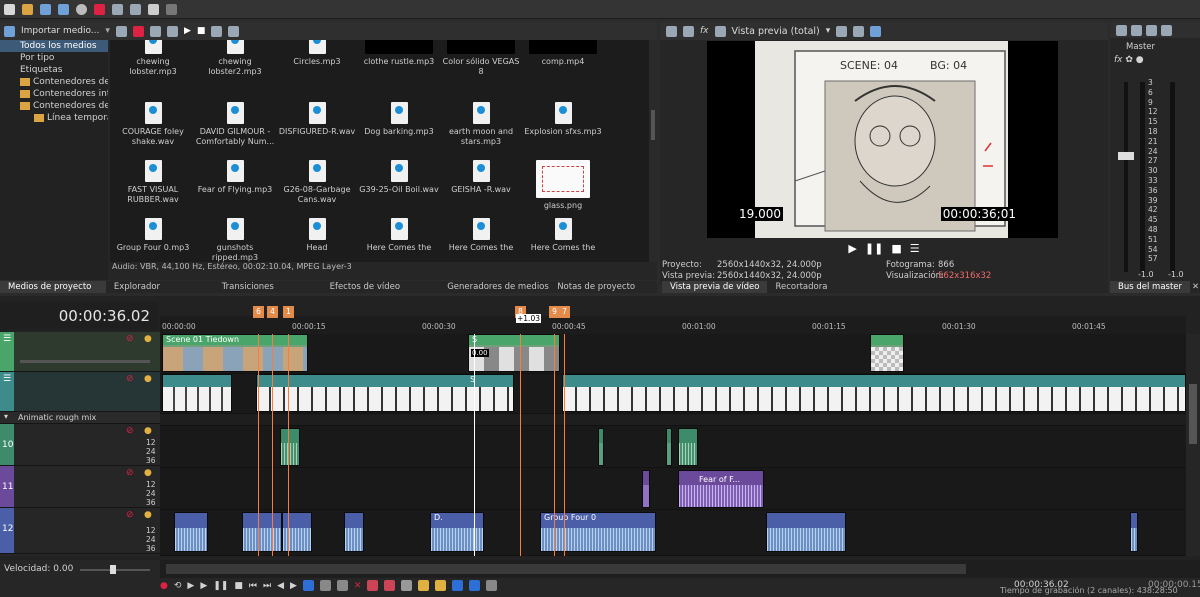  What do you see at coordinates (441, 585) in the screenshot?
I see `region-icon` at bounding box center [441, 585].